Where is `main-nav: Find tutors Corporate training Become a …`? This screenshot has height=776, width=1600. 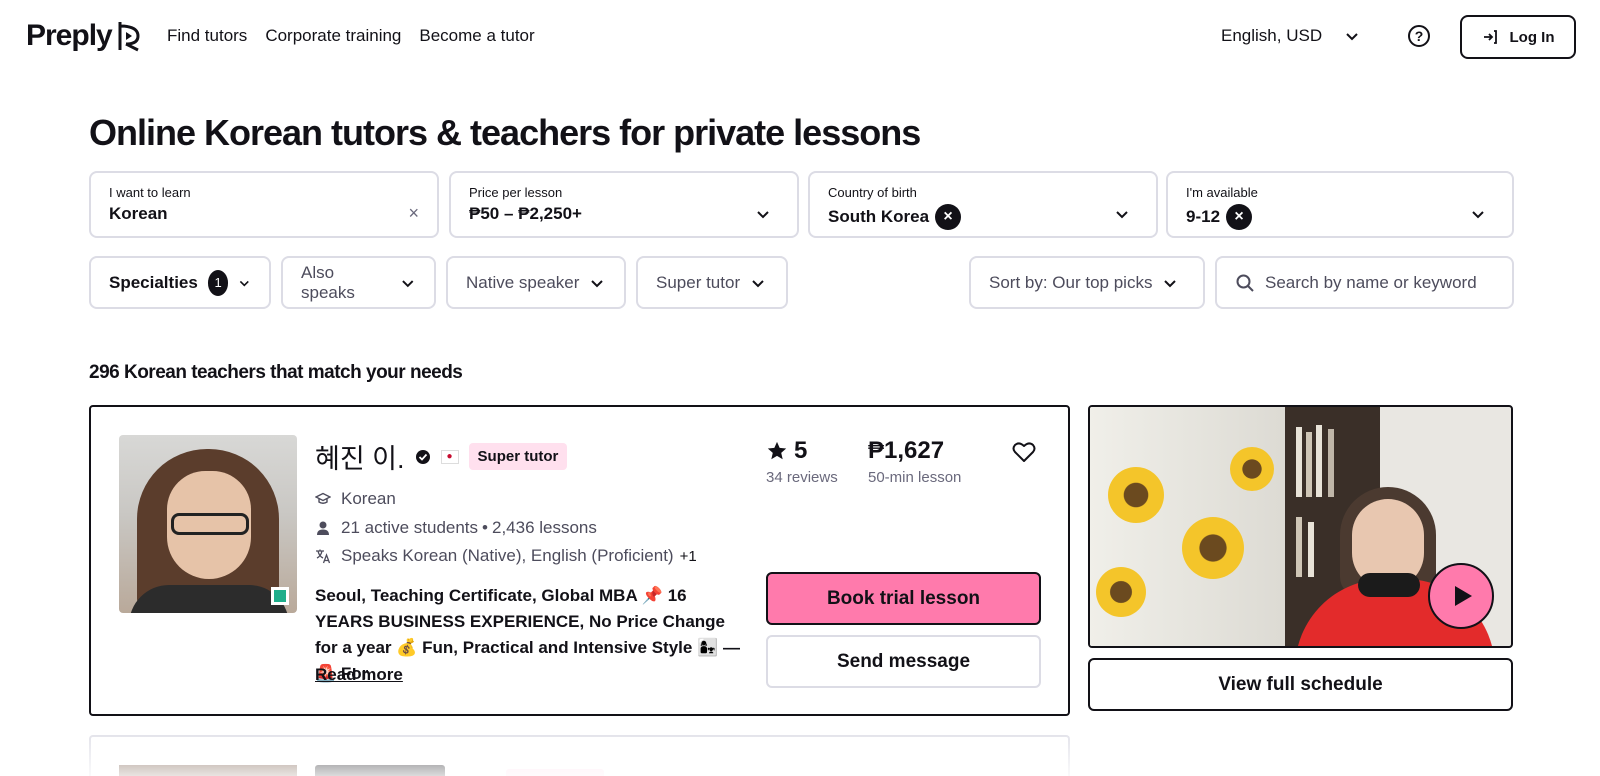
main-nav: Find tutors Corporate training Become a … is located at coordinates (351, 36).